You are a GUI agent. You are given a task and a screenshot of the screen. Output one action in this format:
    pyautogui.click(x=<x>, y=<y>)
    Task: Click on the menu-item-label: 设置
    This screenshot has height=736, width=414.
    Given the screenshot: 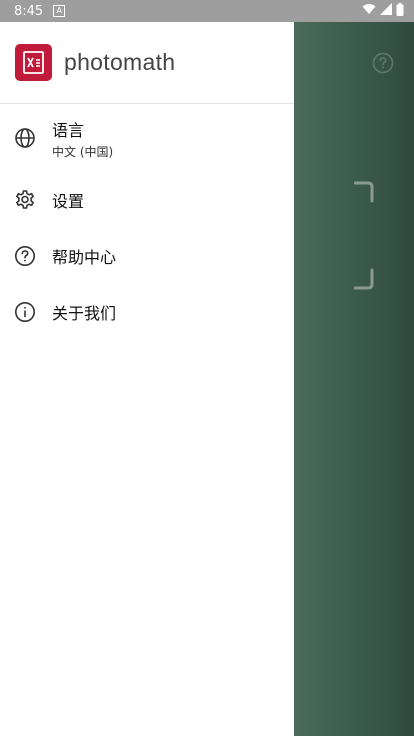 What is the action you would take?
    pyautogui.click(x=68, y=201)
    